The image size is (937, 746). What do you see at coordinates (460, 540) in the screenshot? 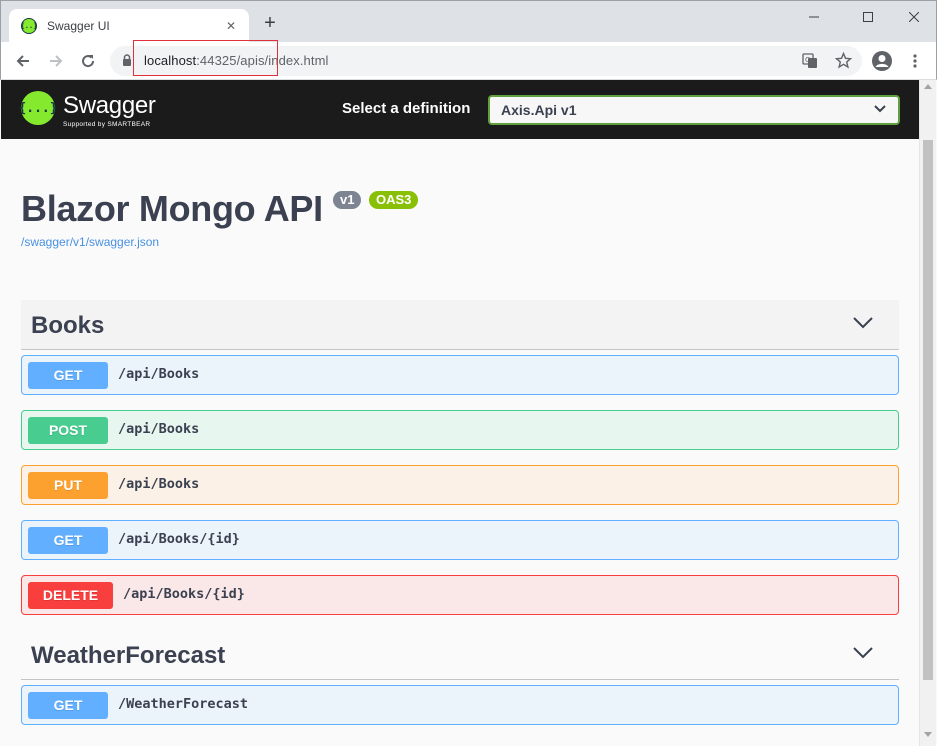
I see `operation-get-book-by-id: GET /api/Books/{id}` at bounding box center [460, 540].